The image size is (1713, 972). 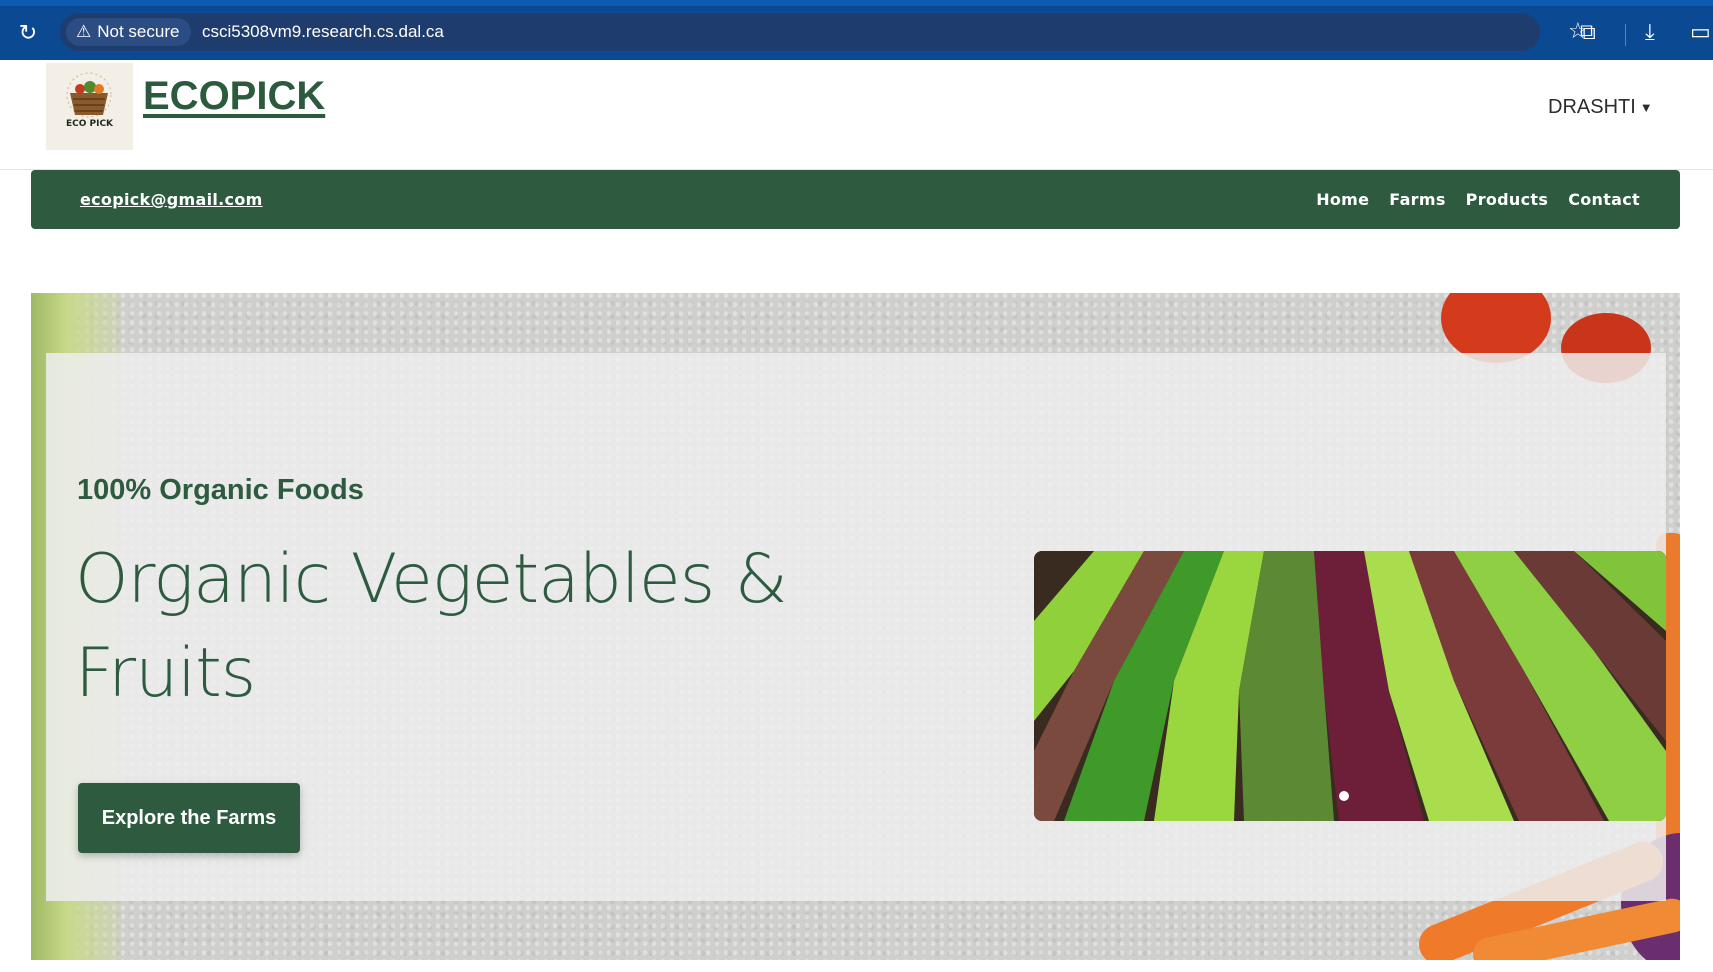 I want to click on warning-icon: ⚠, so click(x=84, y=31).